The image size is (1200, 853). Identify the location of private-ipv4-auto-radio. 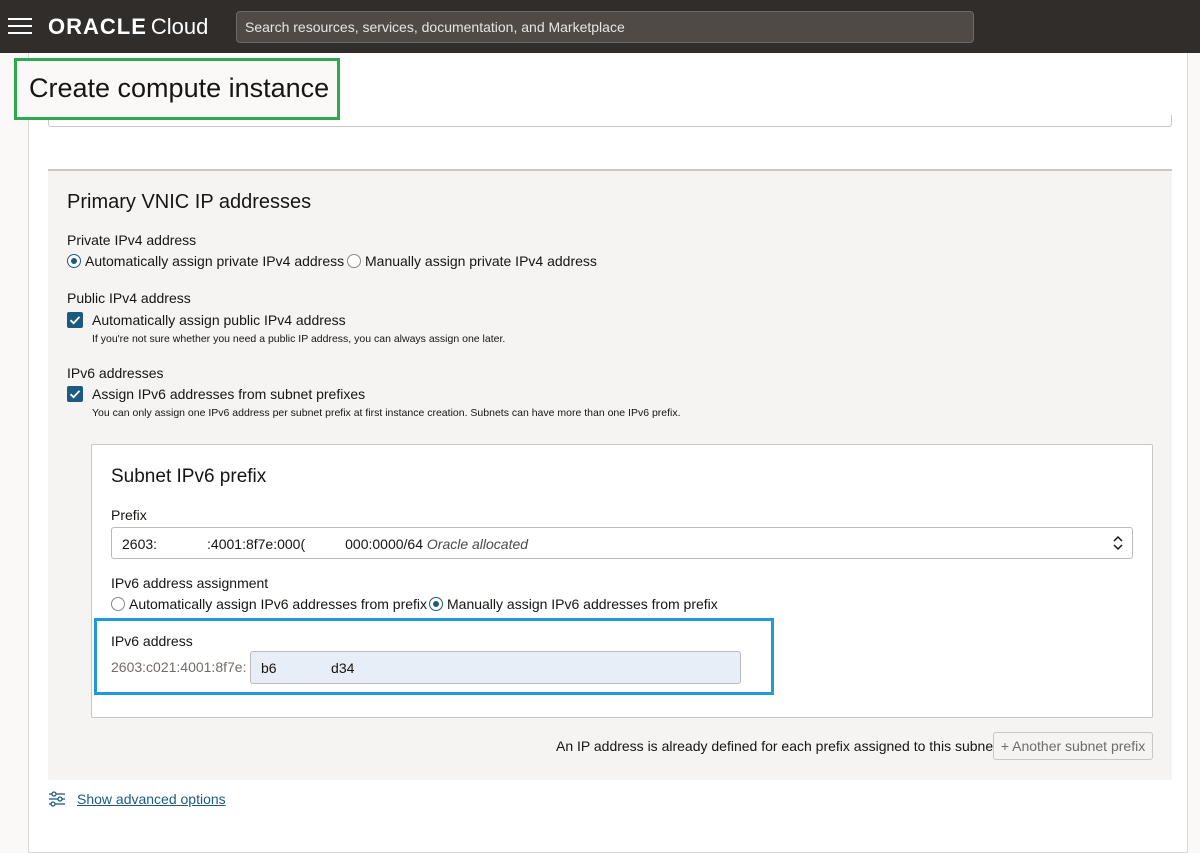
(74, 261).